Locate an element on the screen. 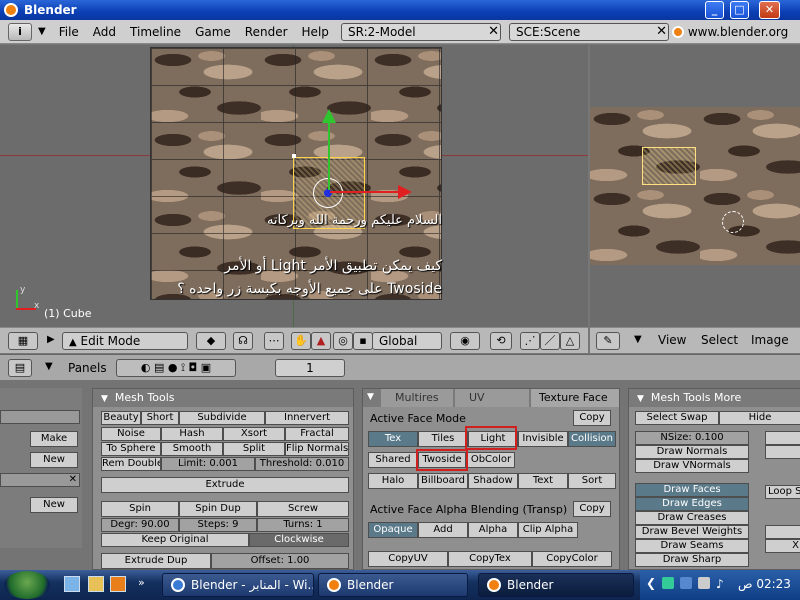 This screenshot has height=600, width=800. orientation-select: Global is located at coordinates (407, 341).